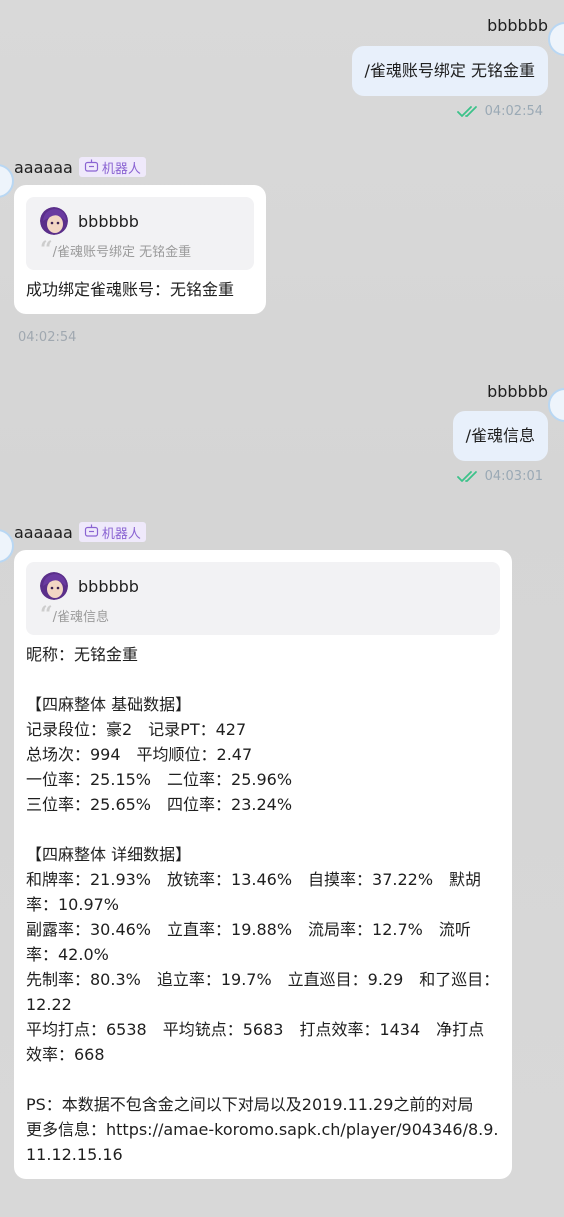 The width and height of the screenshot is (564, 1217). I want to click on message-bubble: /雀魂信息, so click(500, 436).